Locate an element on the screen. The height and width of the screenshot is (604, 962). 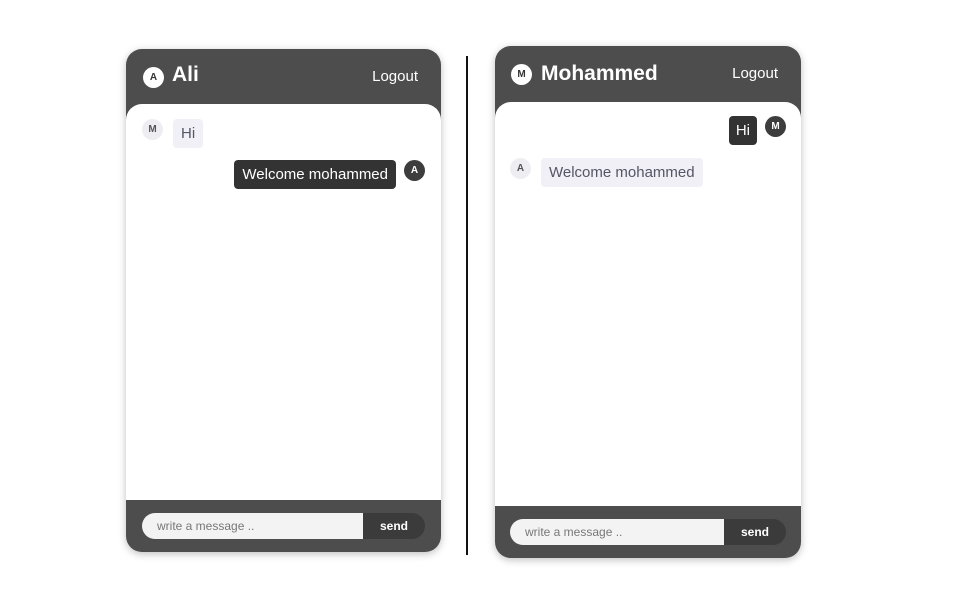
message-row-outgoing: Welcome mohammed A is located at coordinates (329, 174).